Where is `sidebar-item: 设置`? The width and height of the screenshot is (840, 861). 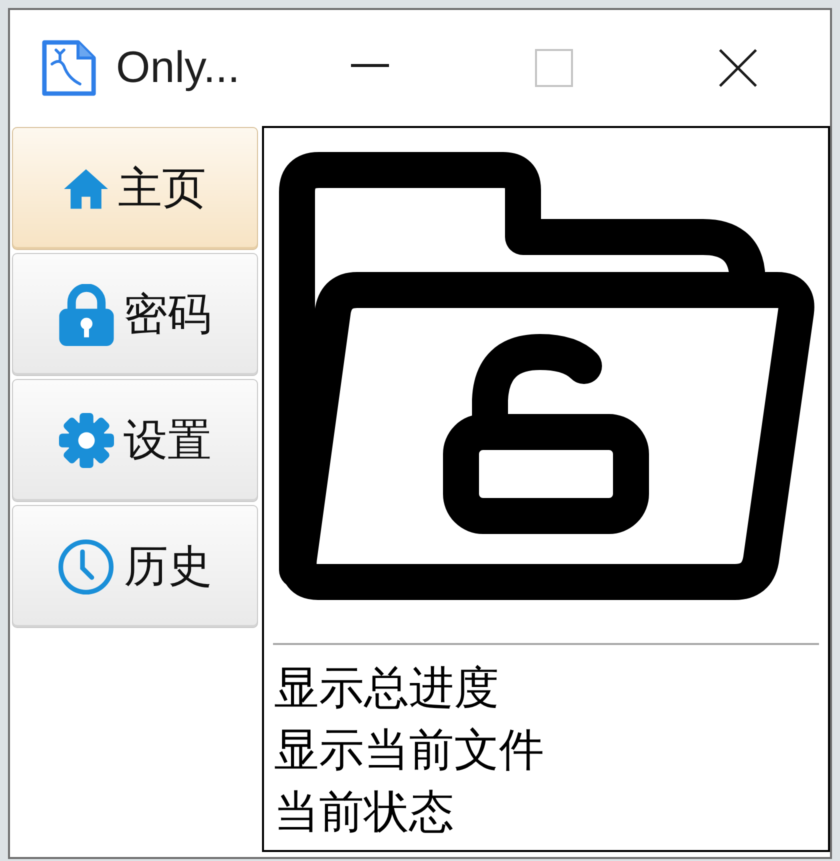
sidebar-item: 设置 is located at coordinates (135, 440).